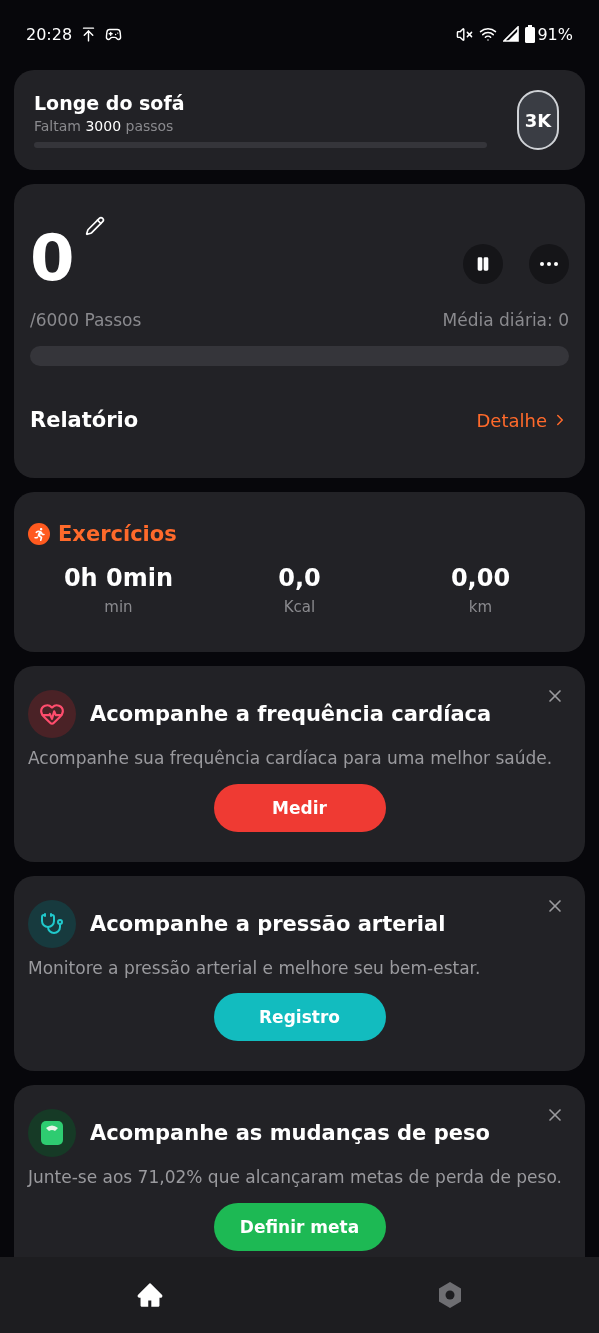 This screenshot has width=599, height=1333. Describe the element at coordinates (511, 34) in the screenshot. I see `signal-icon` at that location.